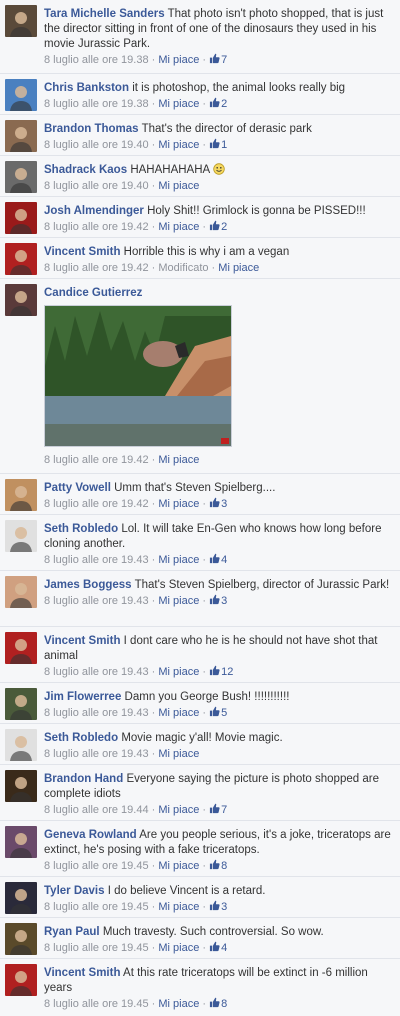 Image resolution: width=400 pixels, height=1016 pixels. What do you see at coordinates (86, 88) in the screenshot?
I see `author-link: Chris Bankston` at bounding box center [86, 88].